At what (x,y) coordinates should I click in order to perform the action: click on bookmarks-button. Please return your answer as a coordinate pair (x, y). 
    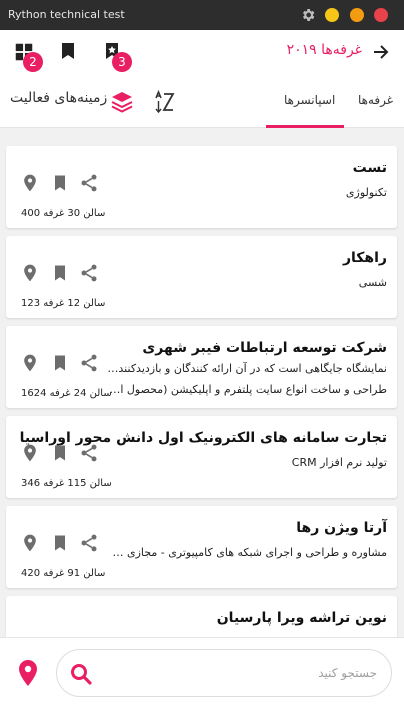
    Looking at the image, I should click on (68, 52).